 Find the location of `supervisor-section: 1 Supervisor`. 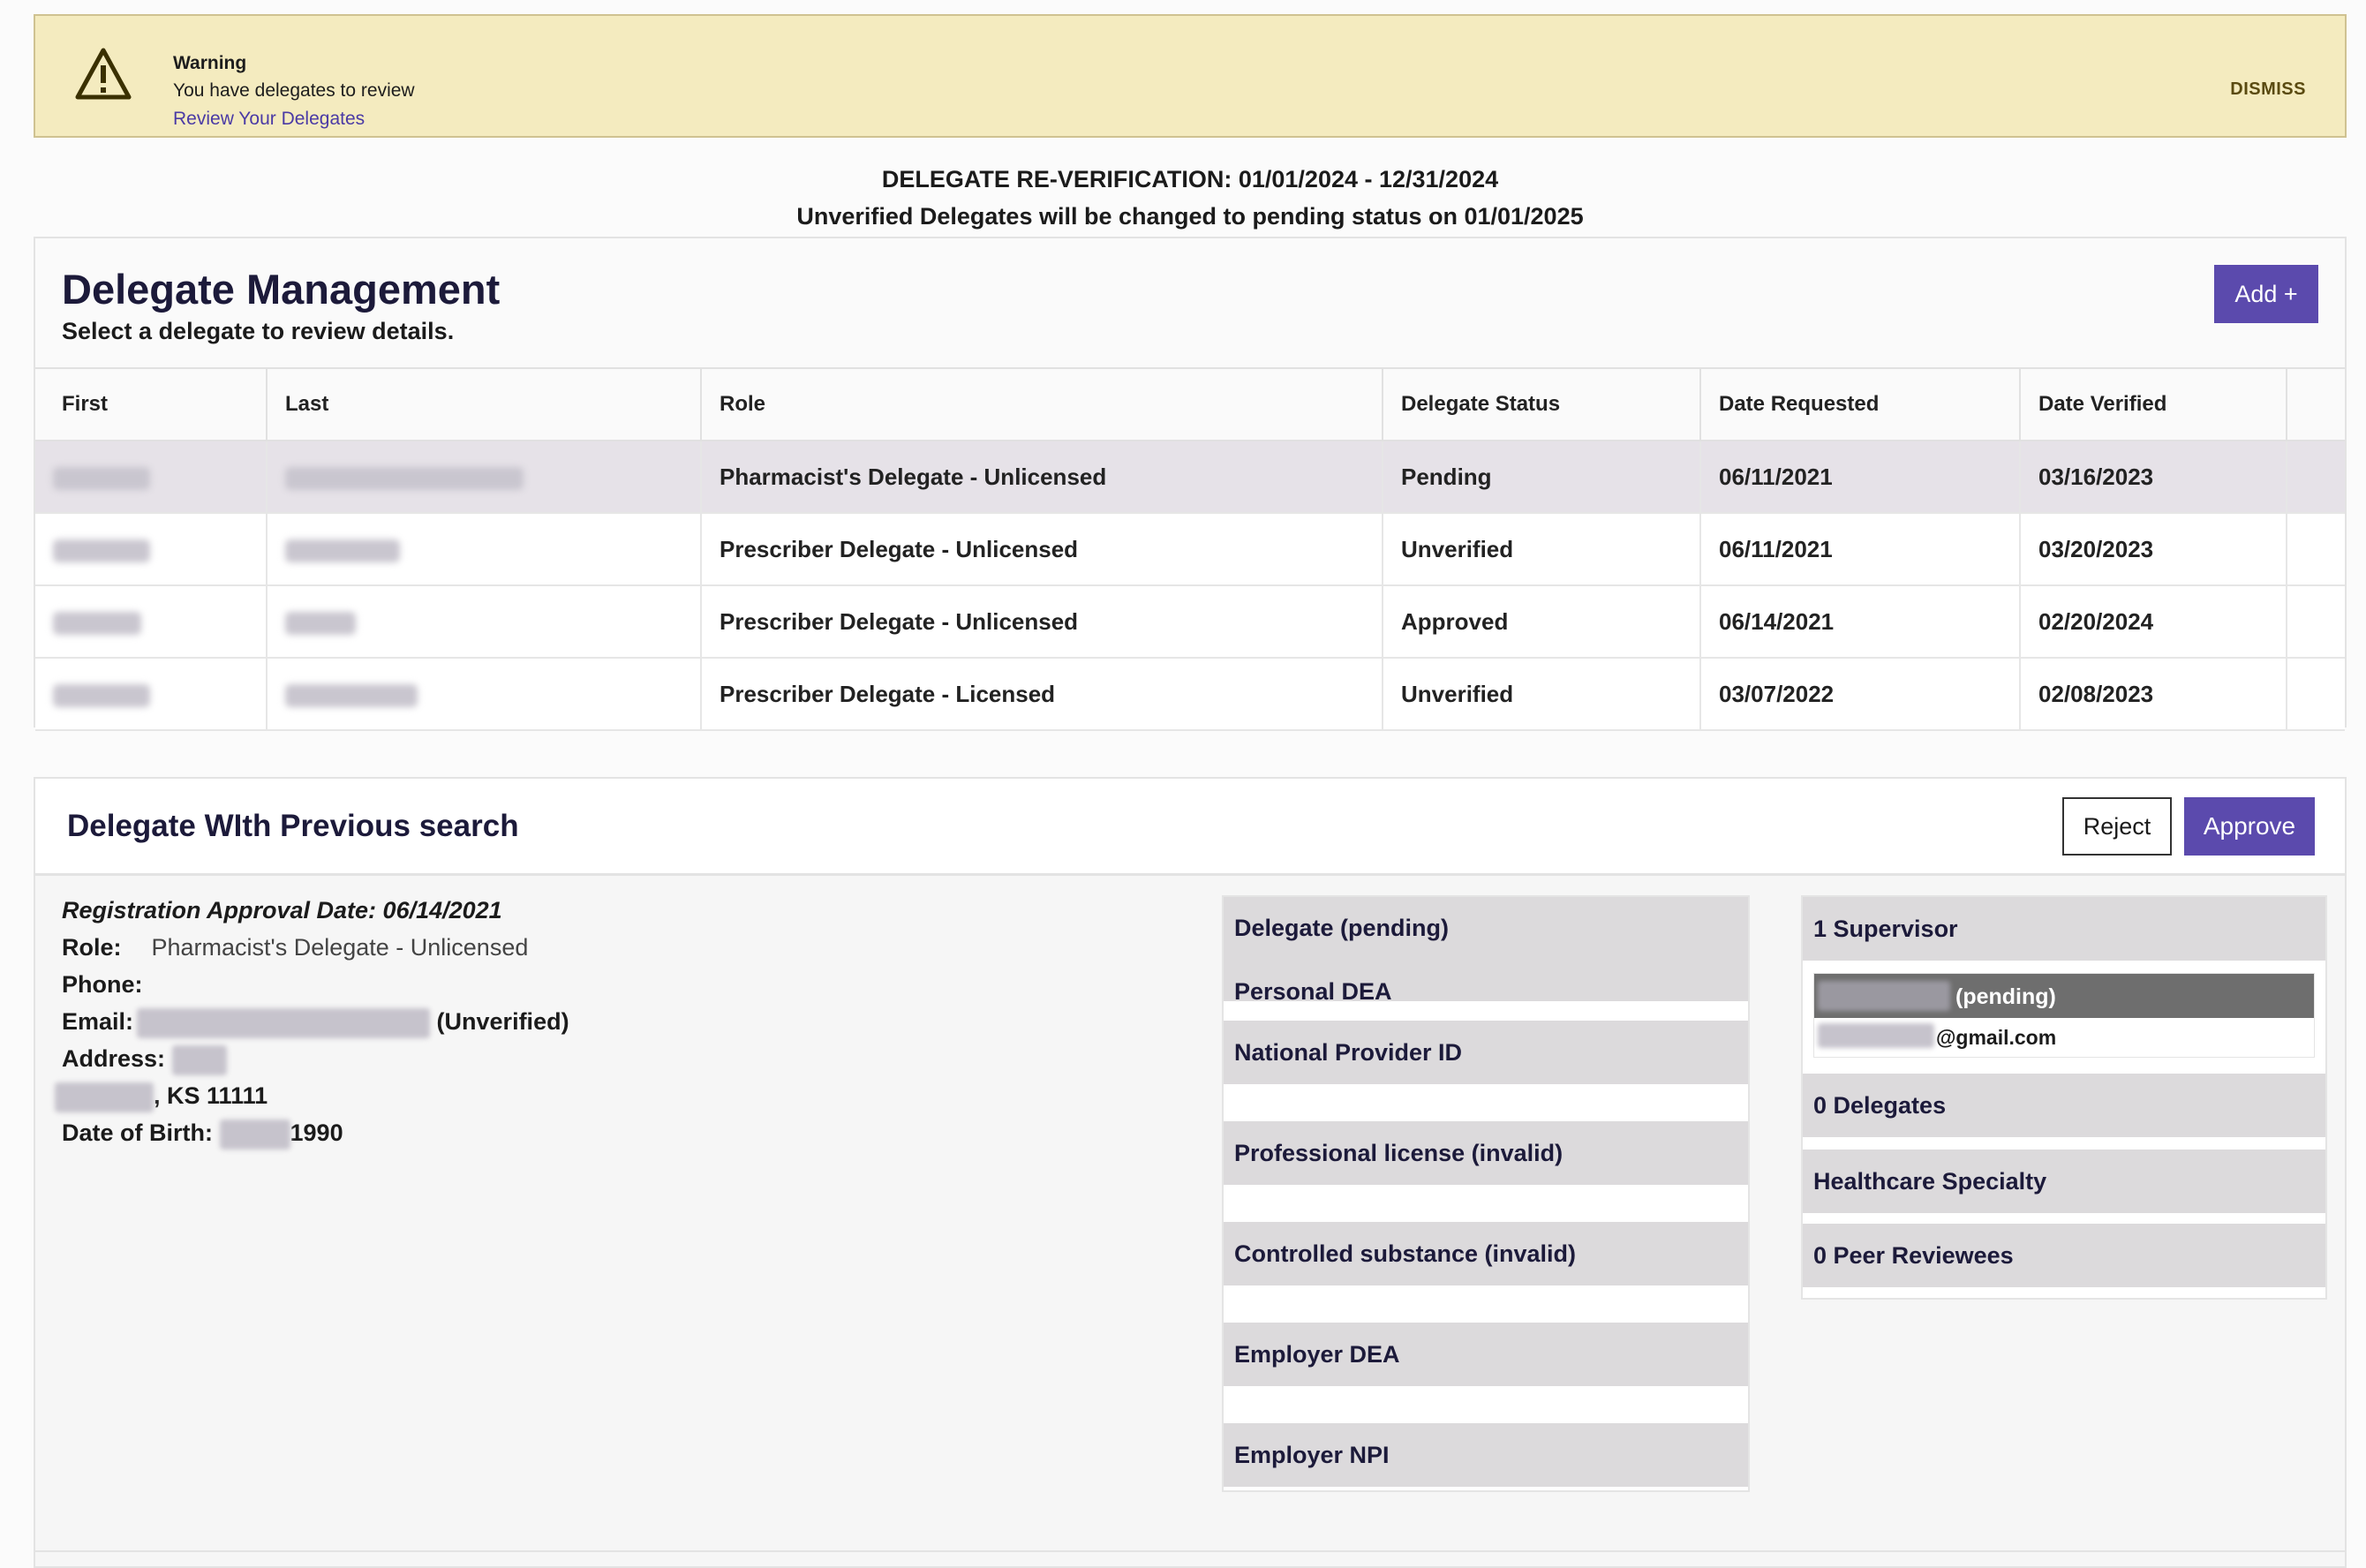

supervisor-section: 1 Supervisor is located at coordinates (2064, 929).